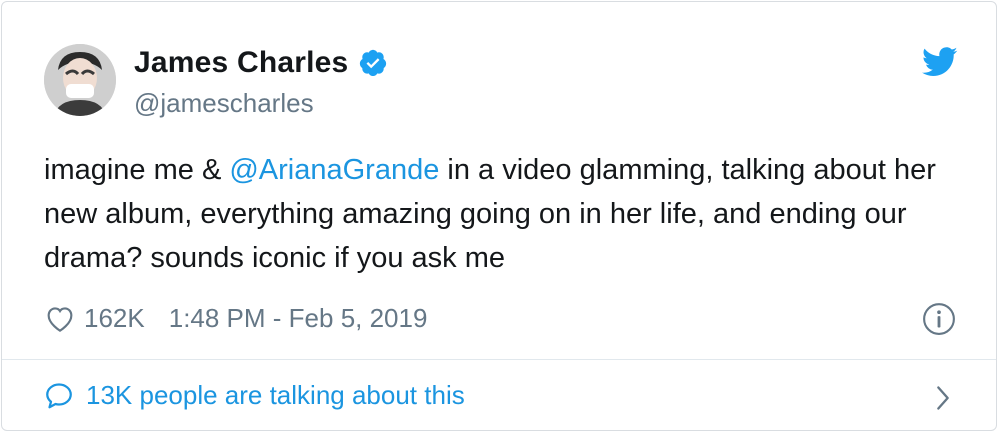 This screenshot has height=434, width=1000. Describe the element at coordinates (275, 395) in the screenshot. I see `conversation-label: 13K people are talking about this` at that location.